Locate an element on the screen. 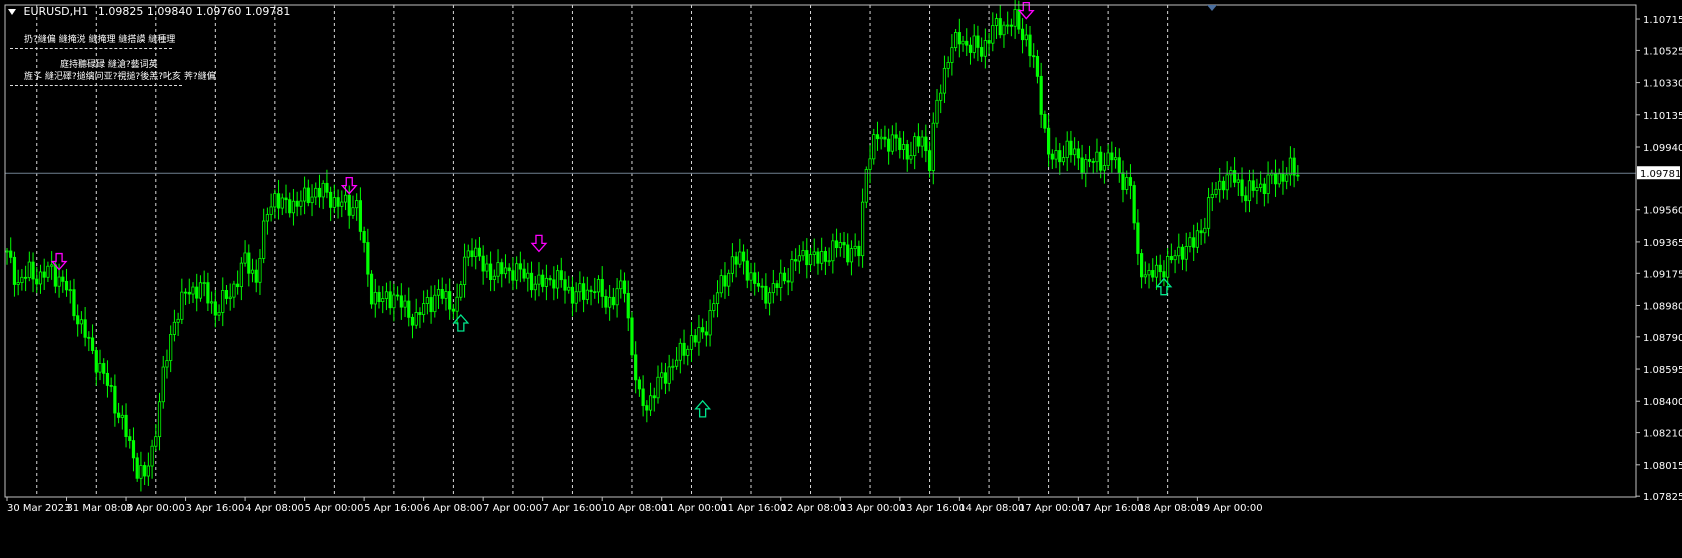 The width and height of the screenshot is (1682, 558). y-tick-label-11: 1.08400 is located at coordinates (1662, 402).